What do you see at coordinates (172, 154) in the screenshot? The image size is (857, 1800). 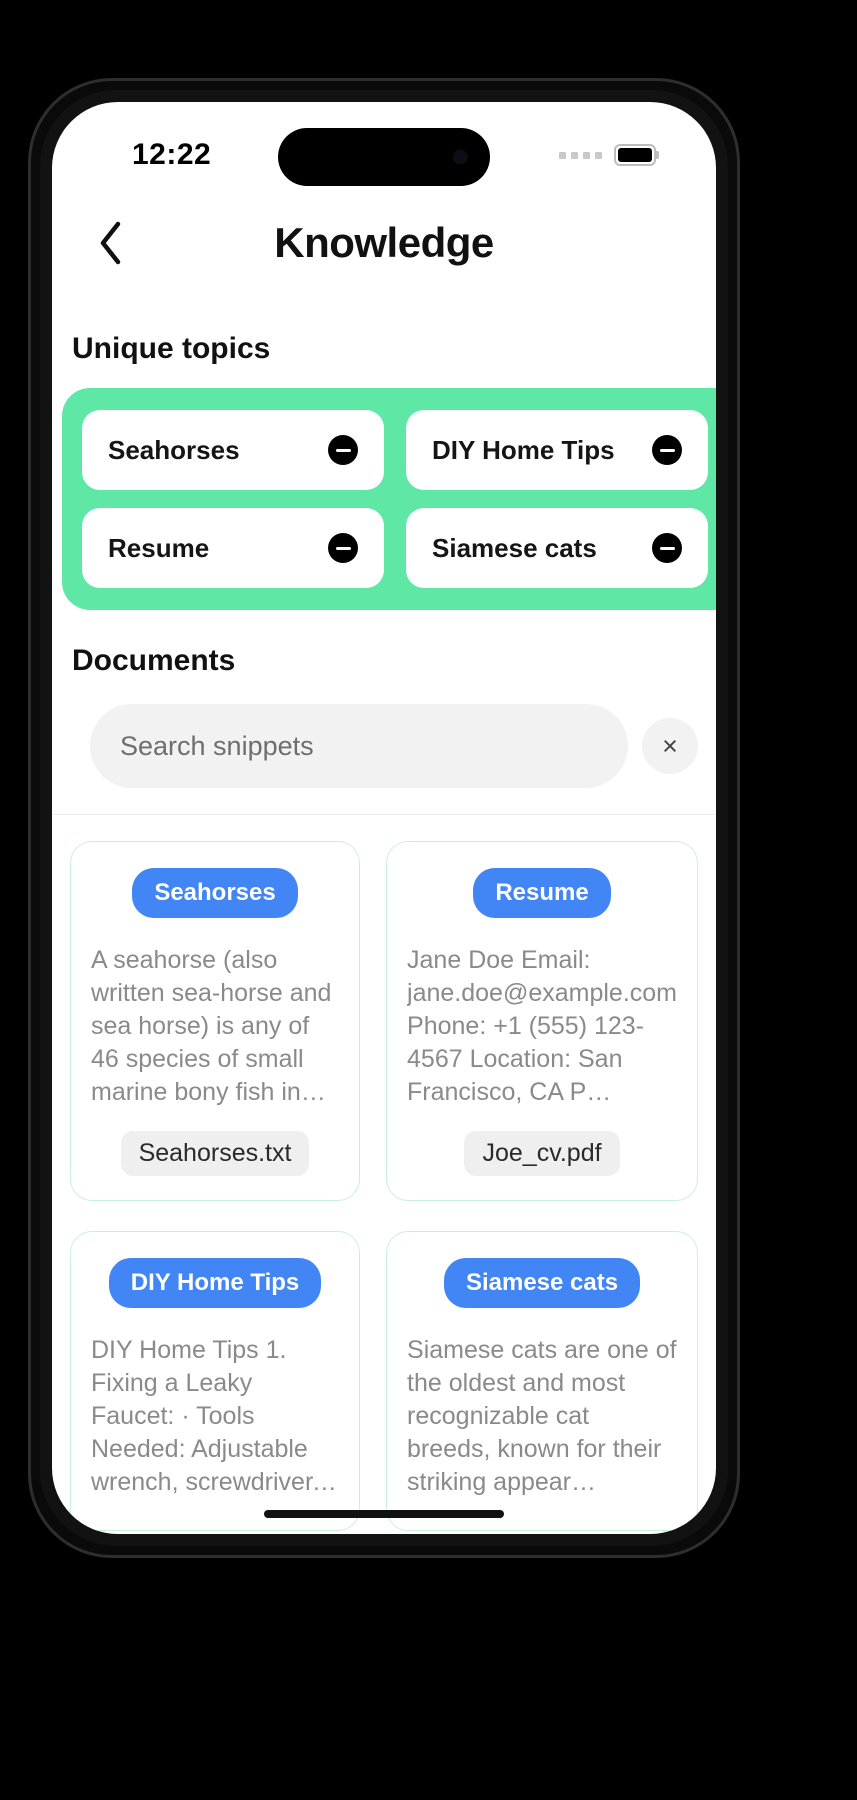 I see `status-time: 12:22` at bounding box center [172, 154].